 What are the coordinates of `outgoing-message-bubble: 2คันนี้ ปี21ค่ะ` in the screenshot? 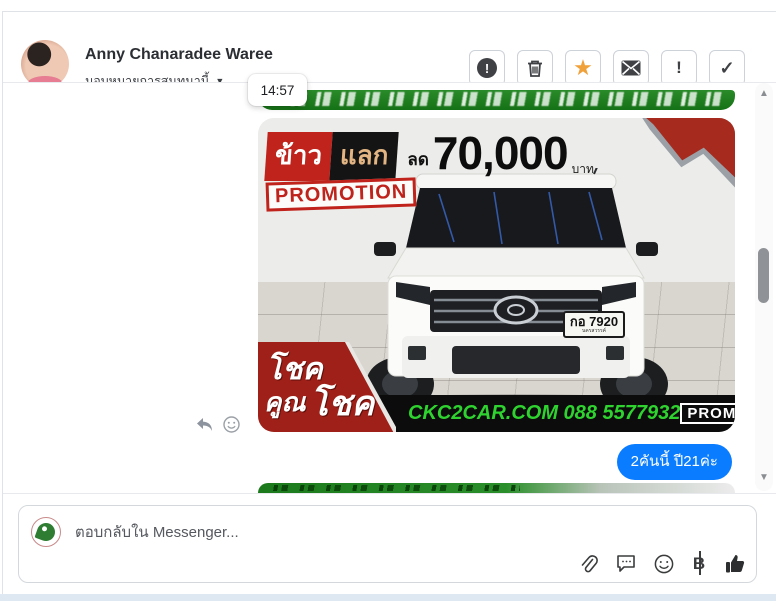 It's located at (674, 462).